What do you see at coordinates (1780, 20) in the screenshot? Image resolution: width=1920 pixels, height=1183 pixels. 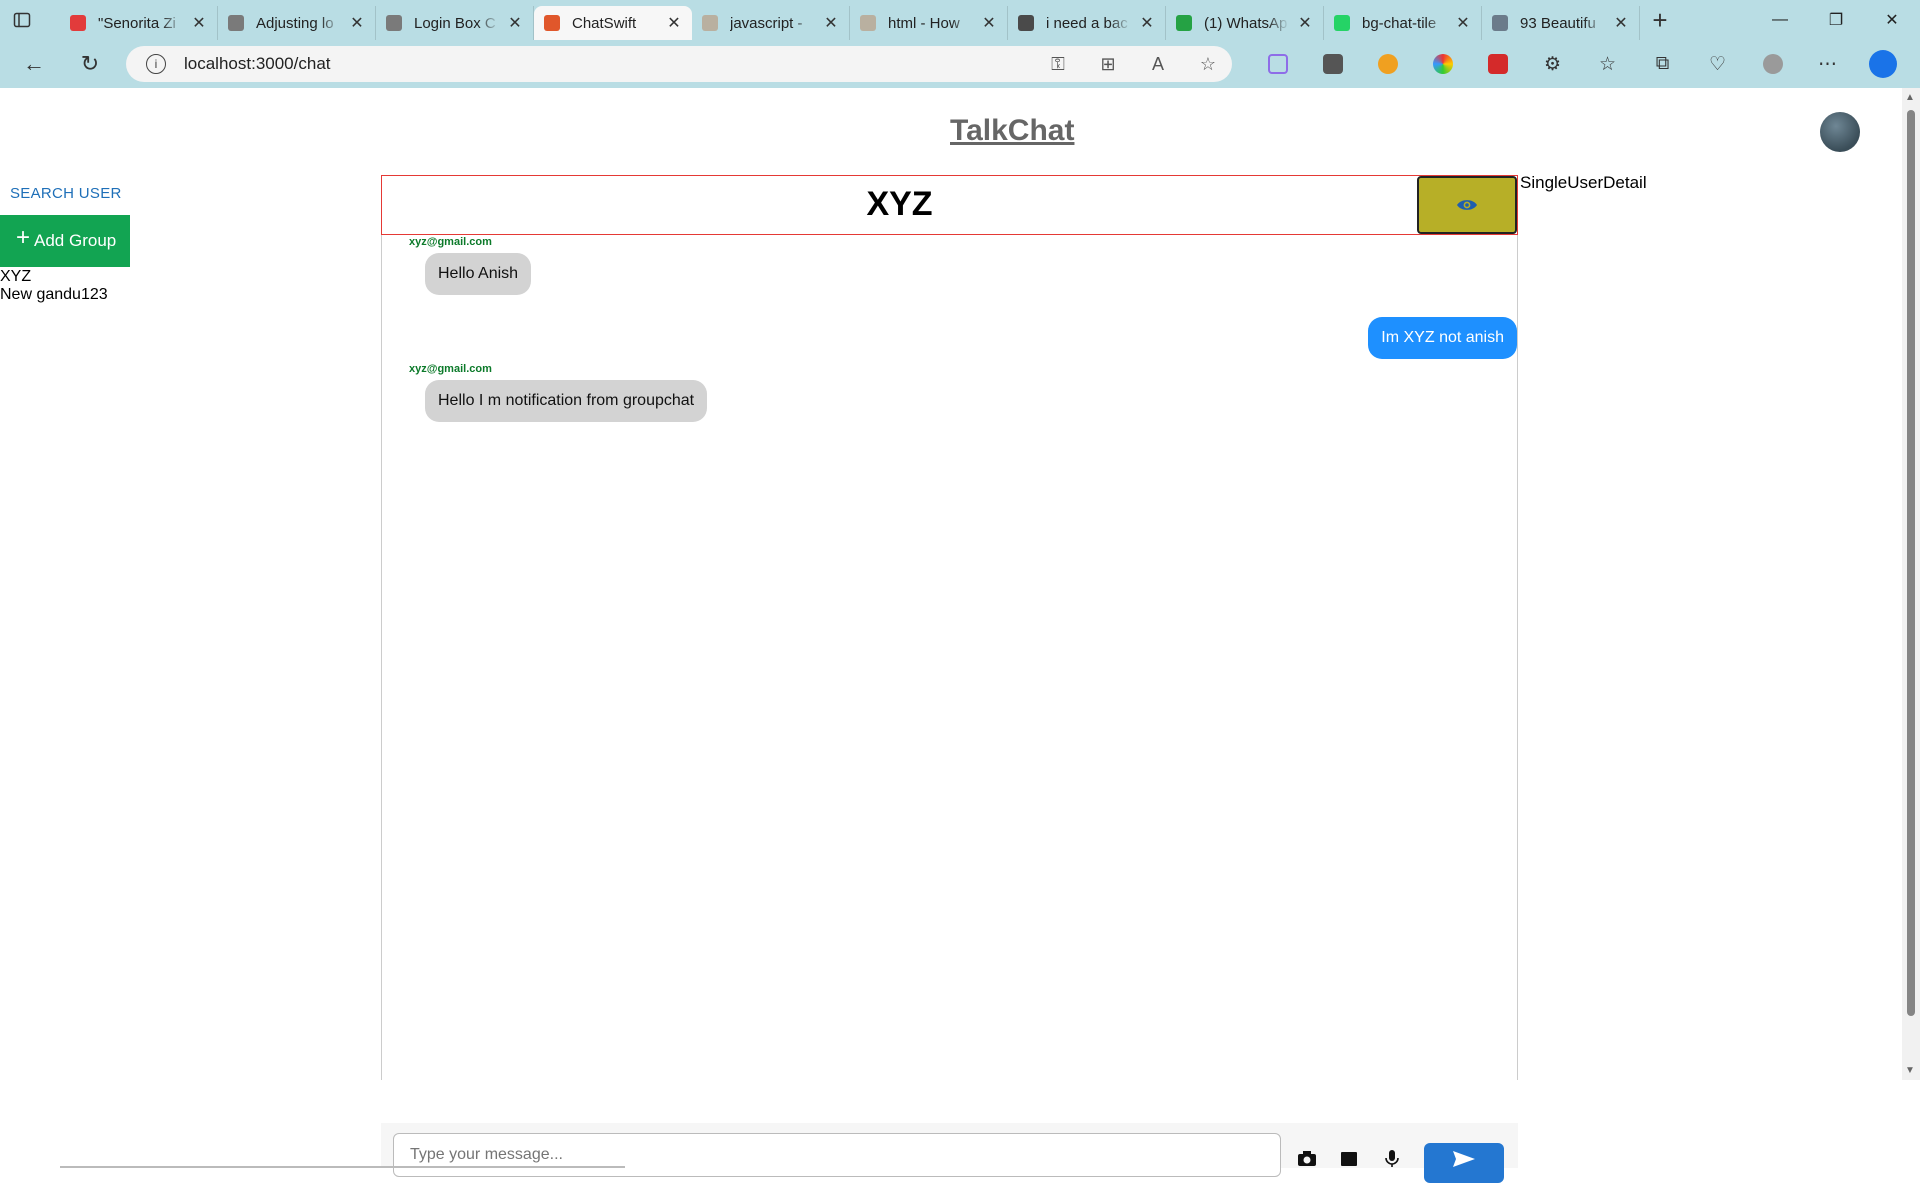 I see `minimize-icon: —` at bounding box center [1780, 20].